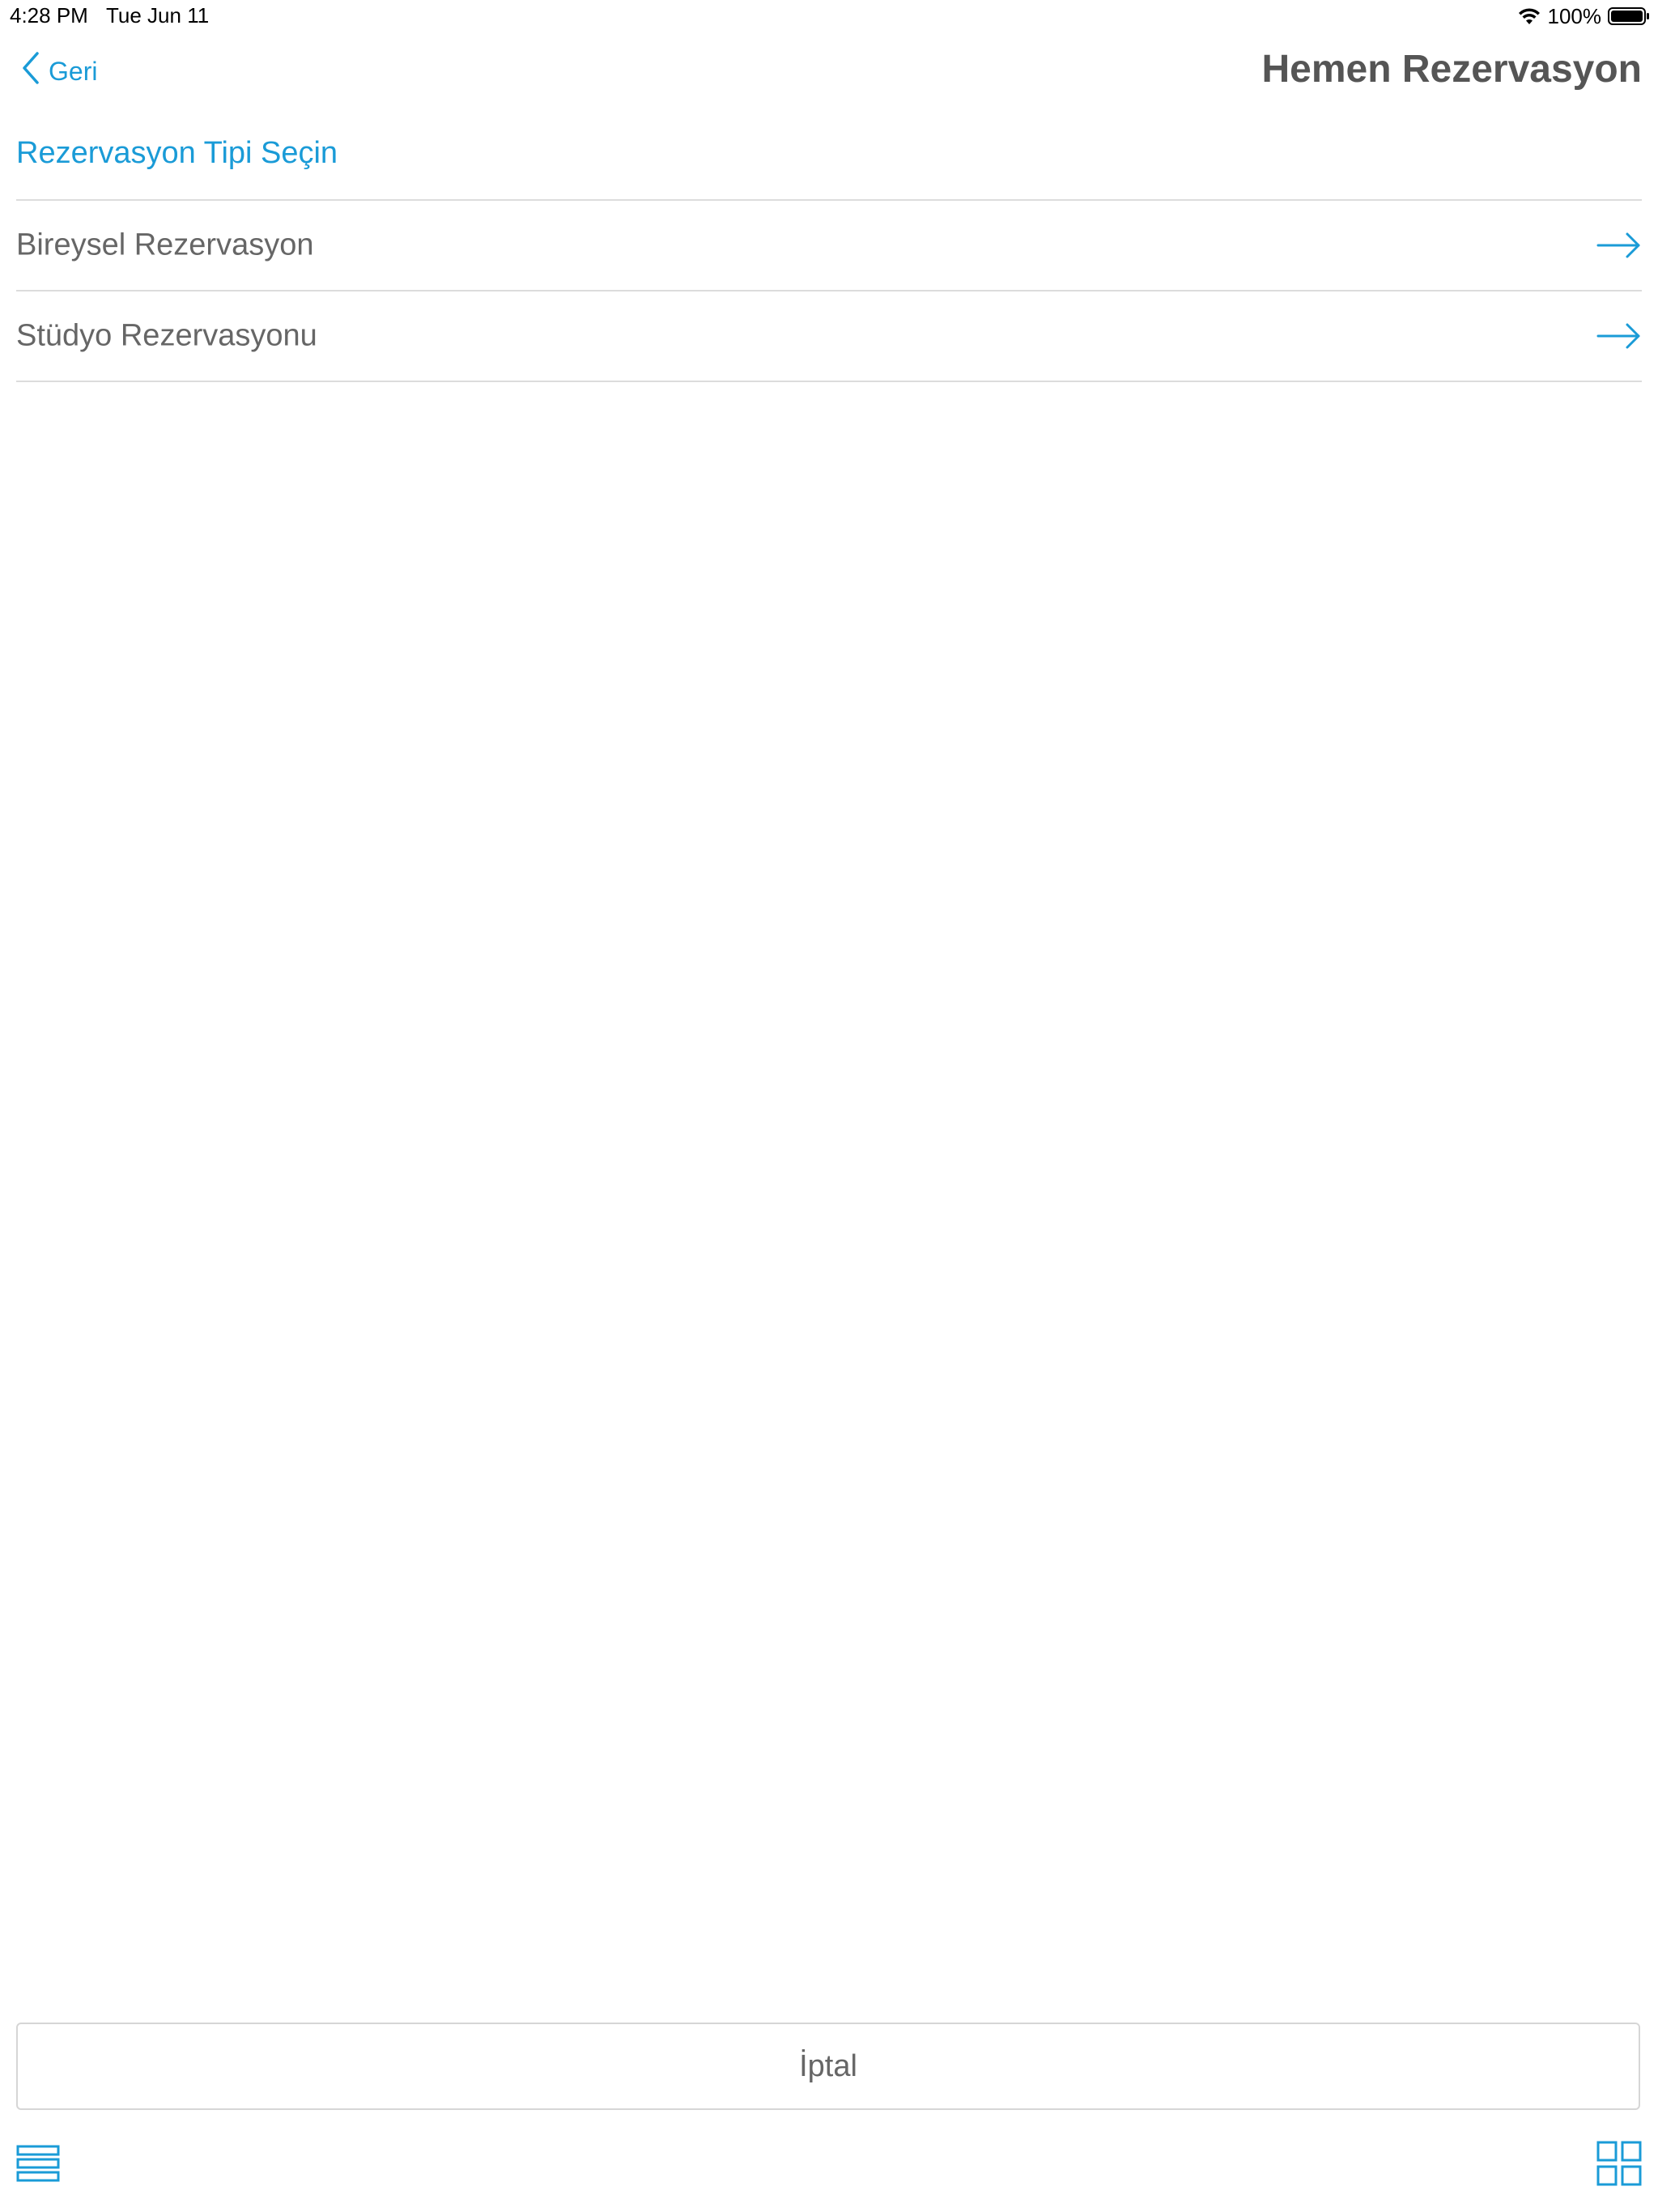 Image resolution: width=1658 pixels, height=2212 pixels. Describe the element at coordinates (1451, 70) in the screenshot. I see `page-title: Hemen Rezervasyon` at that location.